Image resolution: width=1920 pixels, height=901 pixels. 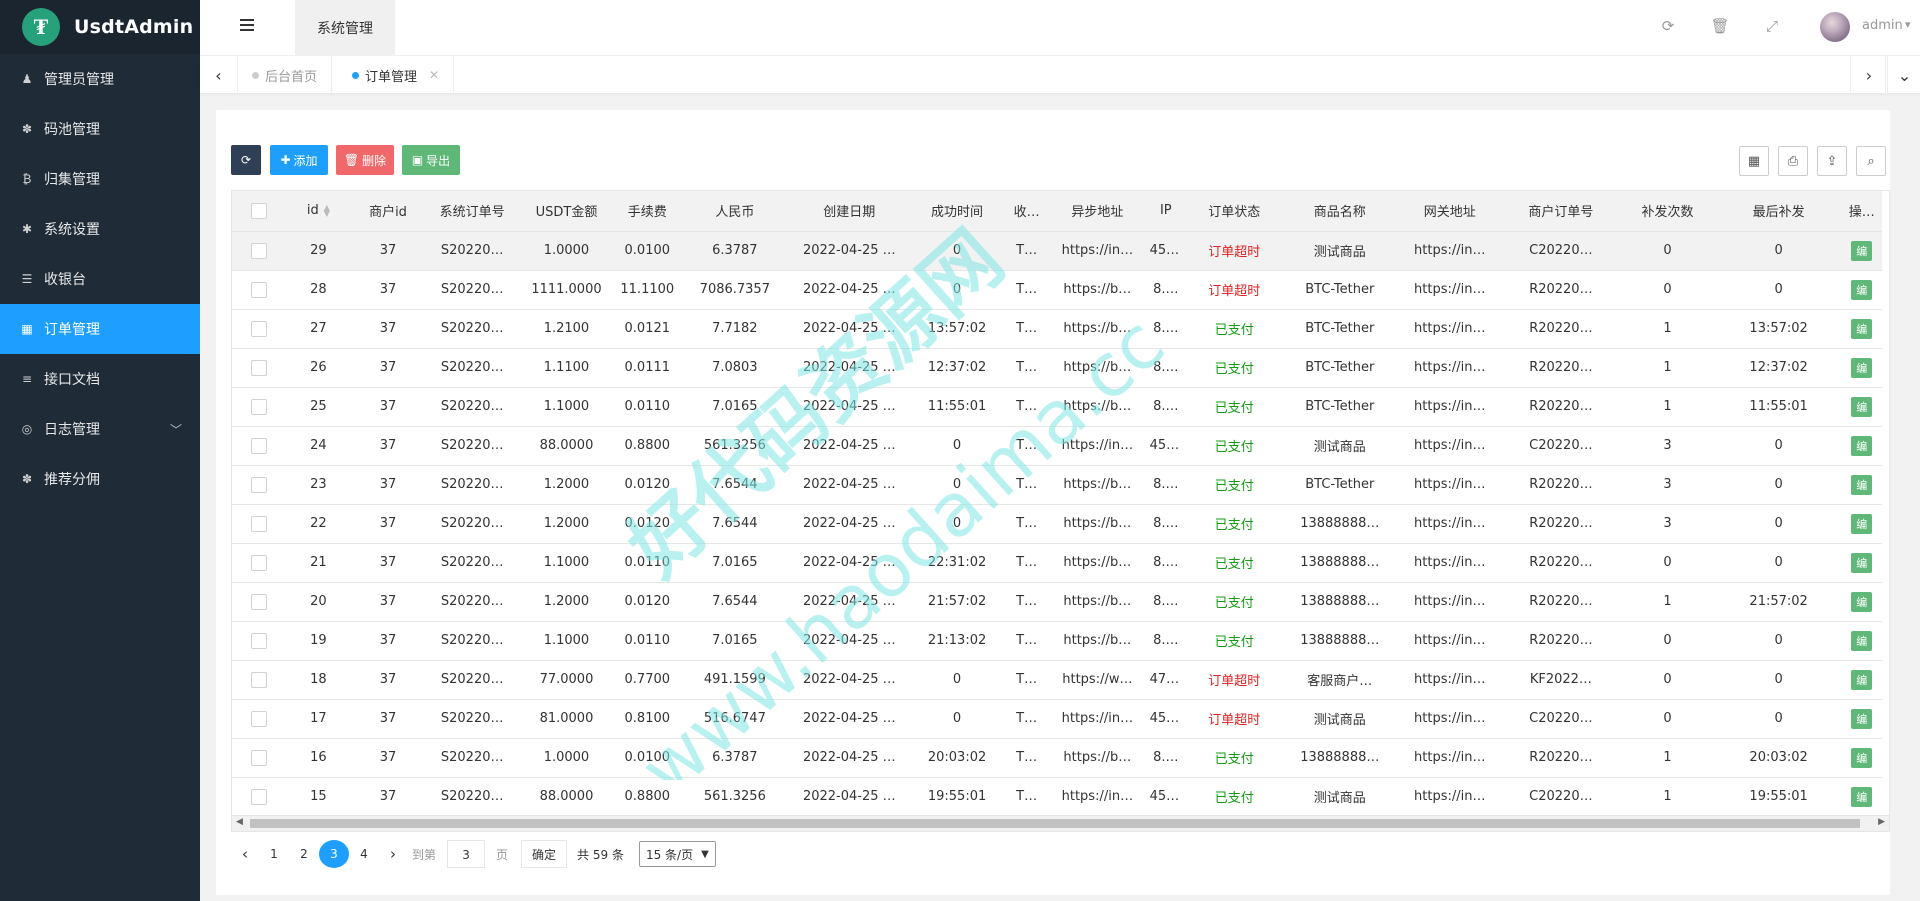 I want to click on user-name: admin, so click(x=1882, y=25).